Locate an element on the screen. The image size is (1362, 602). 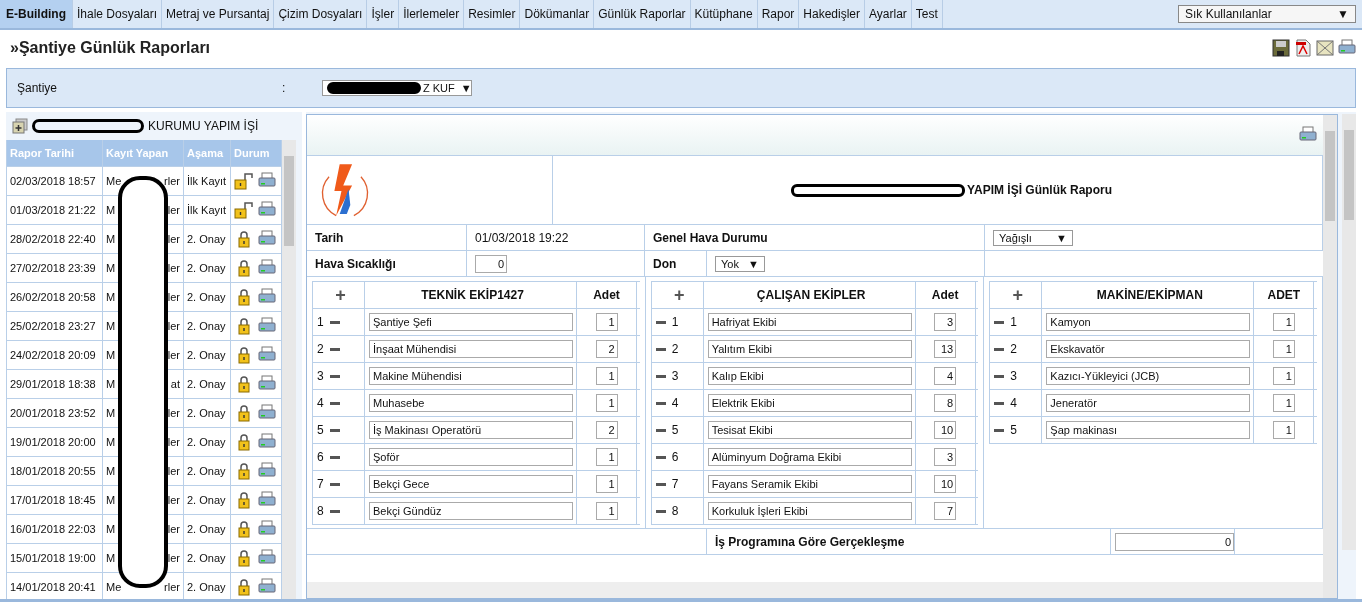
menu-tab: Test is located at coordinates (927, 14).